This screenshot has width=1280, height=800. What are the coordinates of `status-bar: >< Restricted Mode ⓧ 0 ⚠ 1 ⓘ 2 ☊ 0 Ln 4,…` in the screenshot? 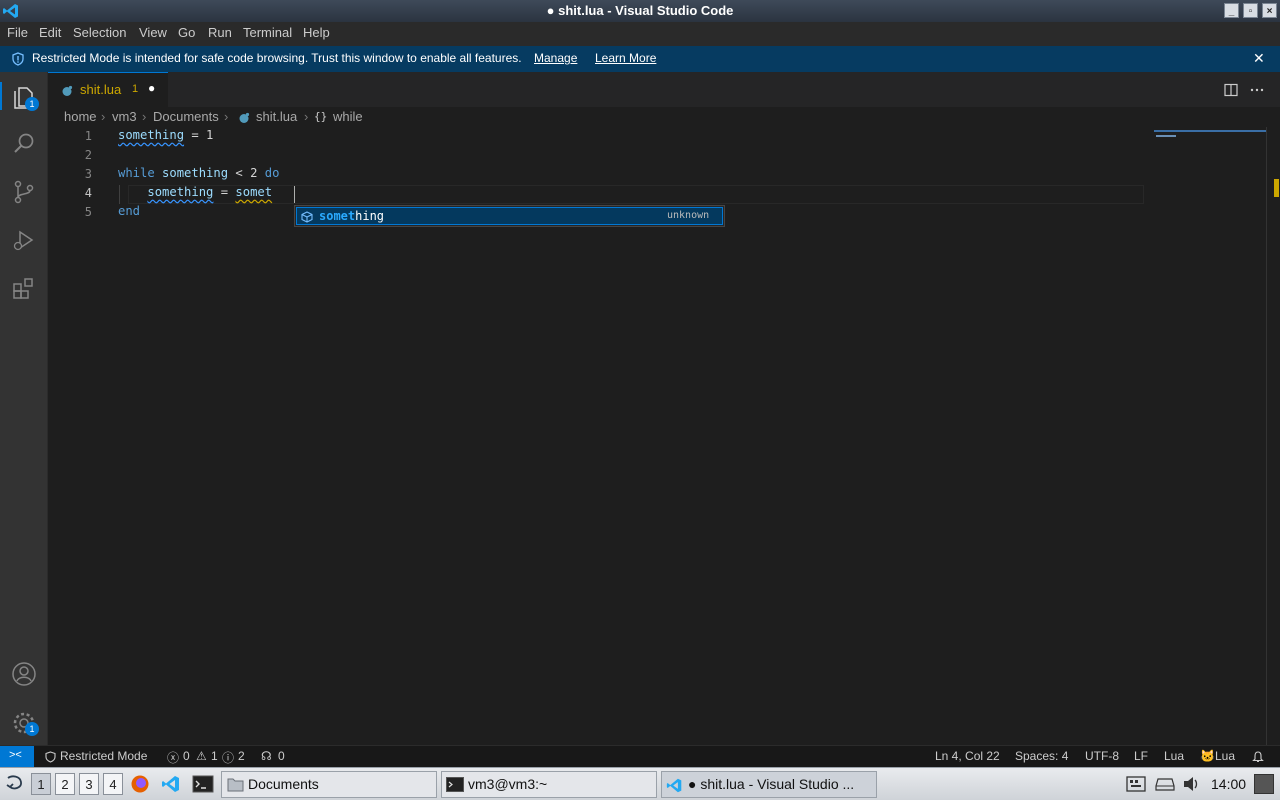 It's located at (640, 756).